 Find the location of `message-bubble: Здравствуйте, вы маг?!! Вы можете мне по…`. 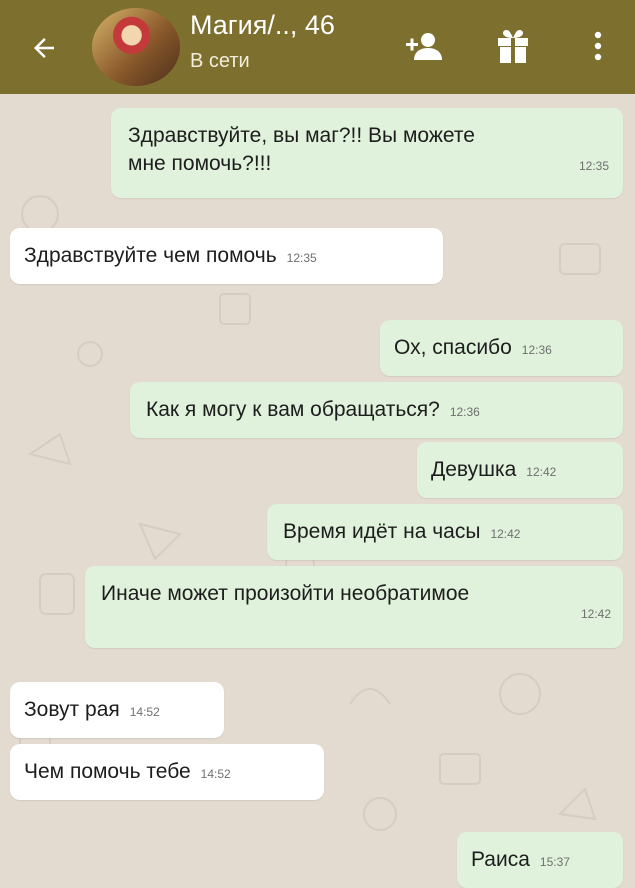

message-bubble: Здравствуйте, вы маг?!! Вы можете мне по… is located at coordinates (367, 153).